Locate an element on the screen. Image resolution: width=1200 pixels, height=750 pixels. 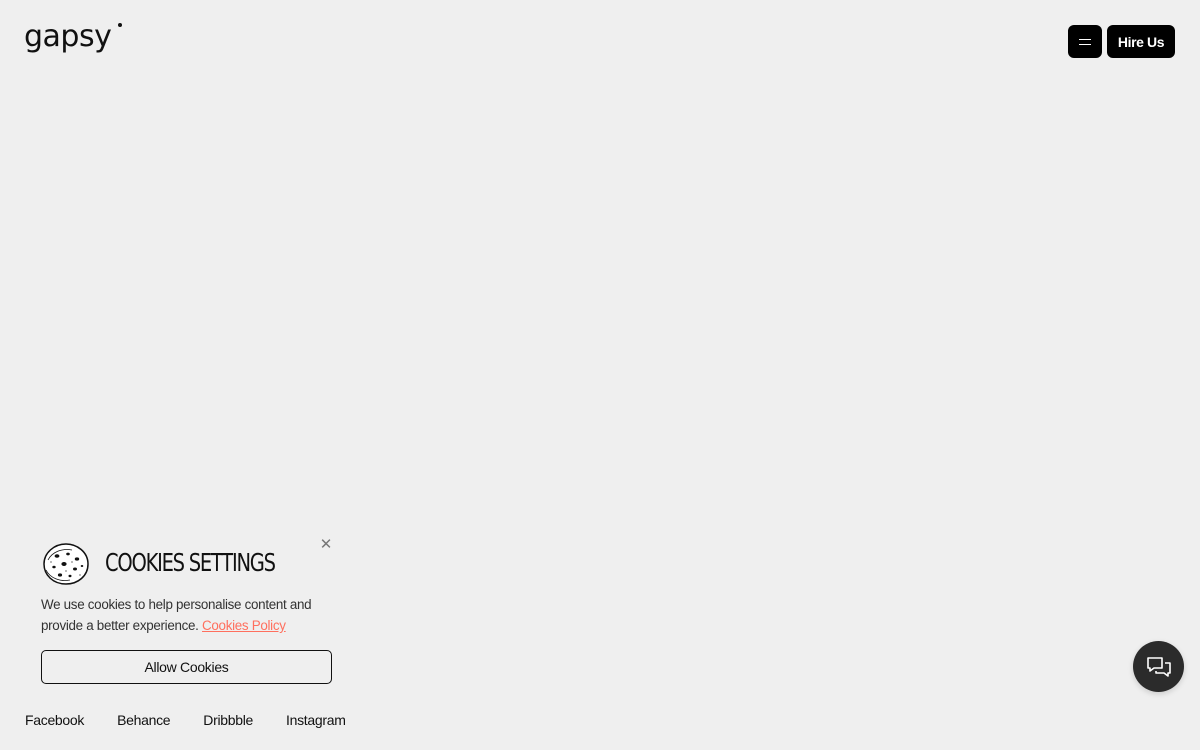
chat-bubbles-icon is located at coordinates (1158, 666).